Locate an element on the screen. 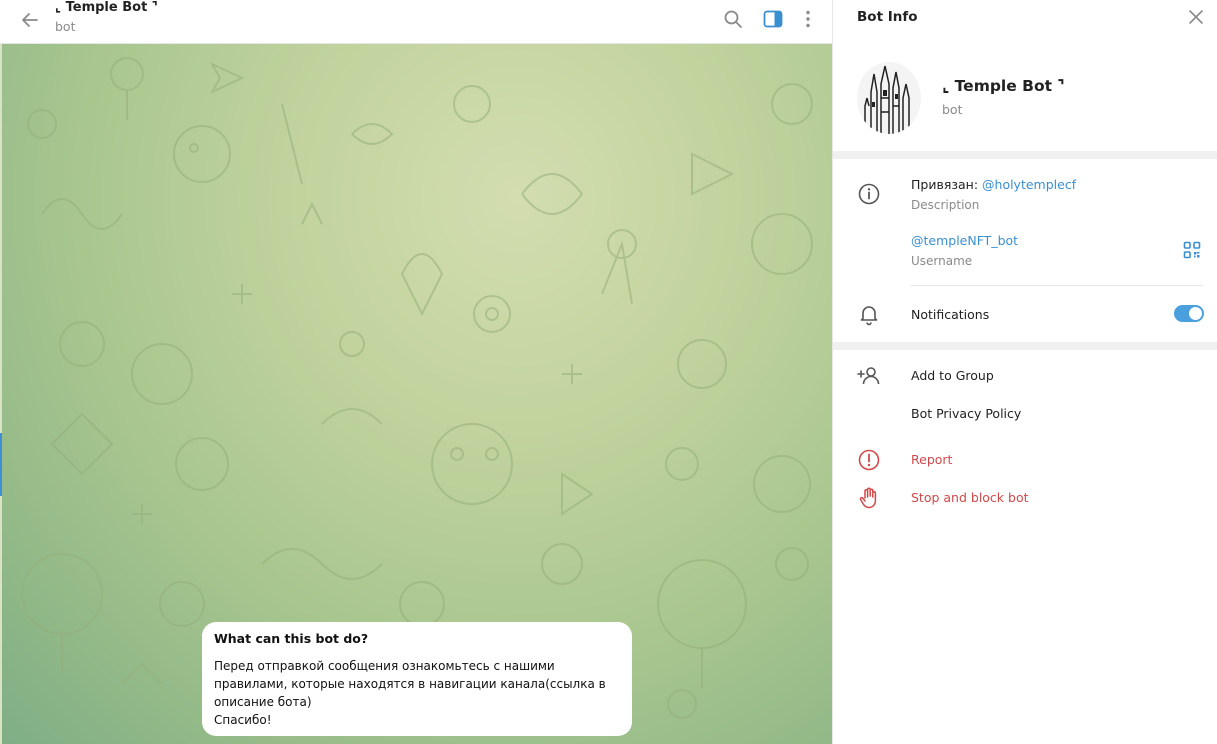 This screenshot has height=744, width=1217. info-icon is located at coordinates (869, 194).